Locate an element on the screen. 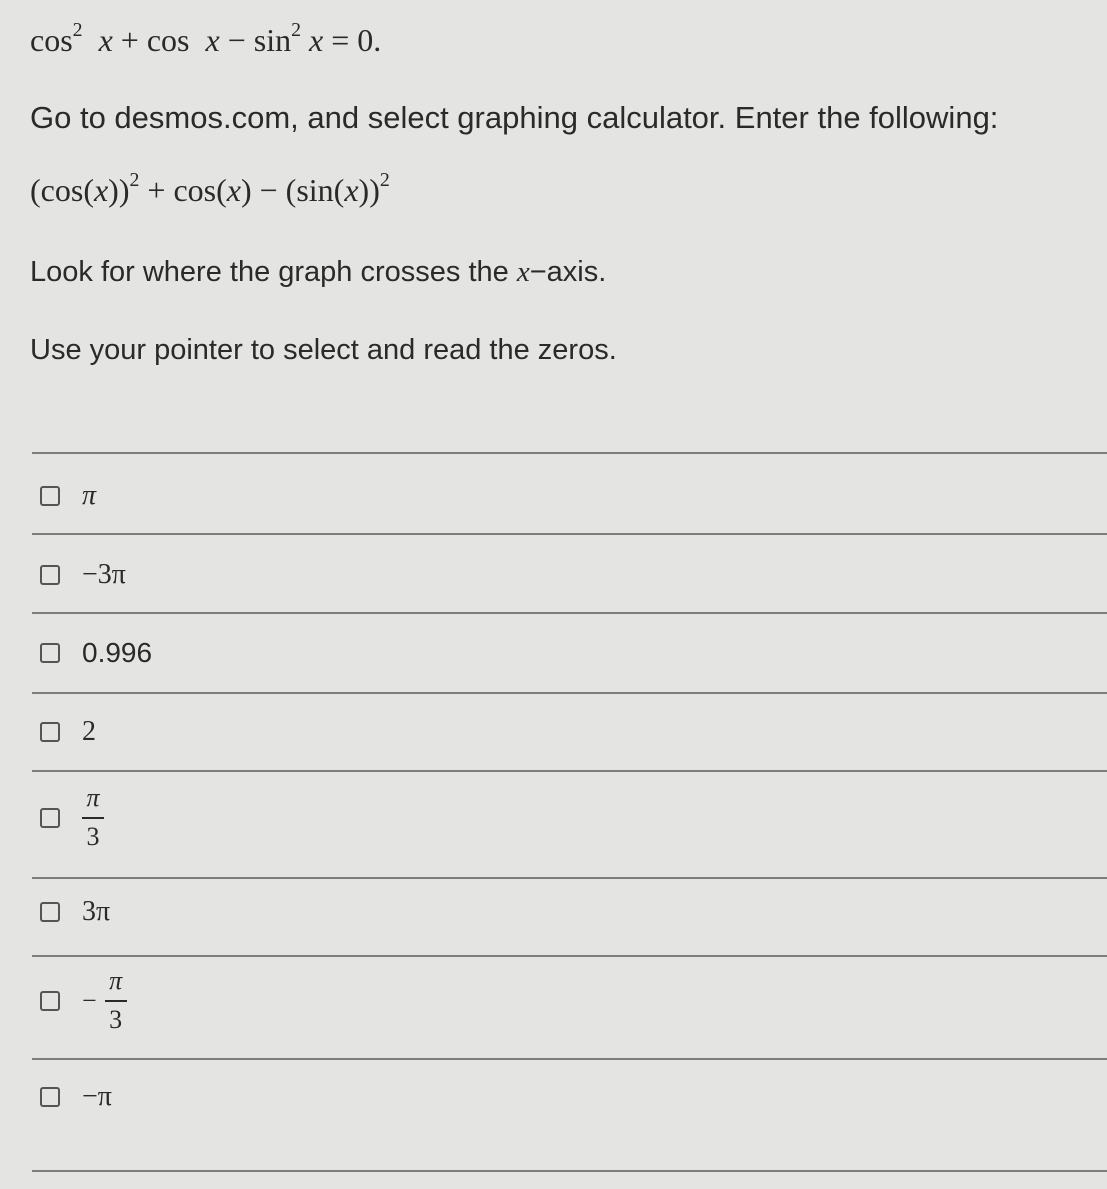  instr-text: −axis. is located at coordinates (568, 272).